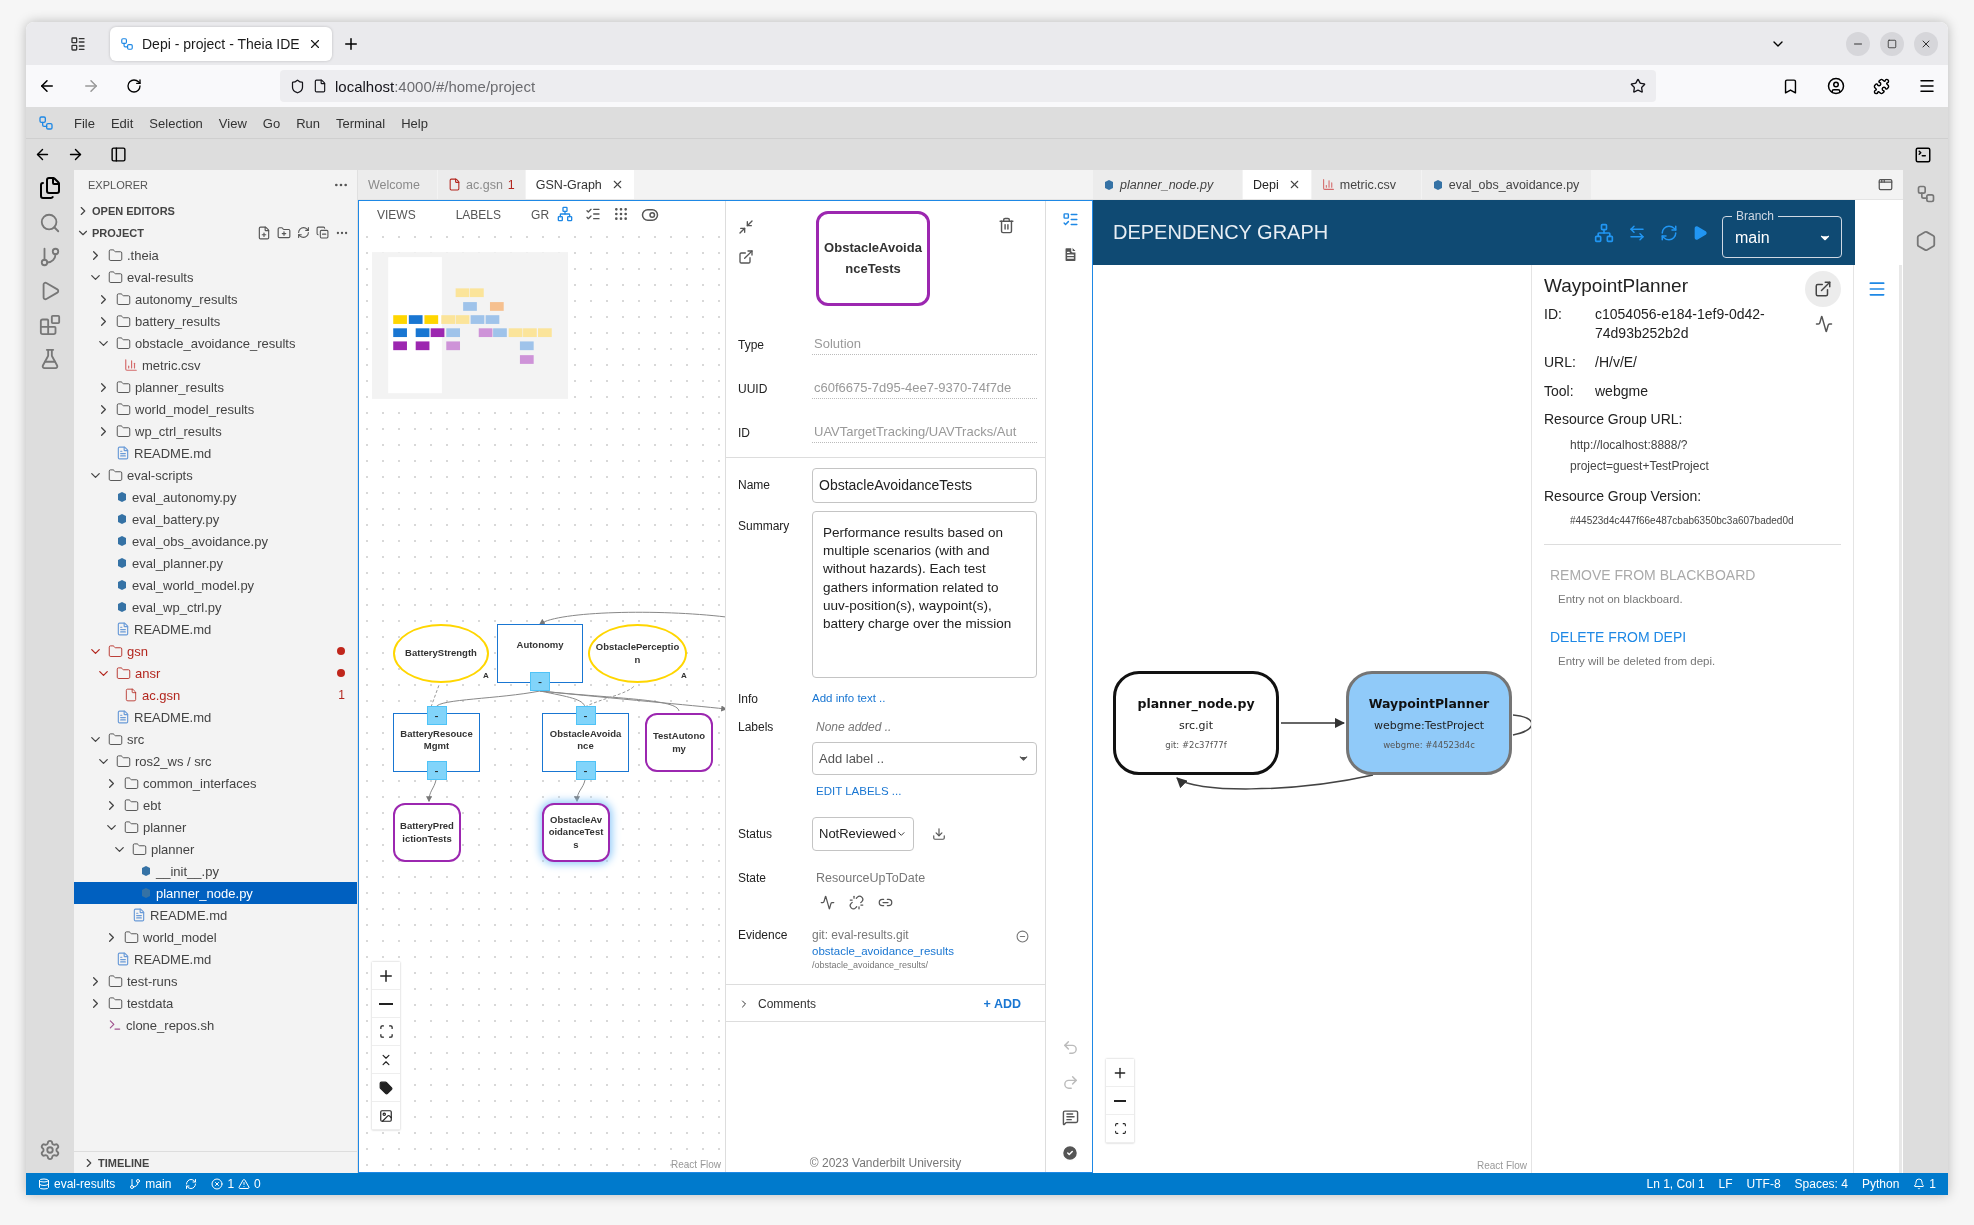  Describe the element at coordinates (75, 154) in the screenshot. I see `forward-icon` at that location.